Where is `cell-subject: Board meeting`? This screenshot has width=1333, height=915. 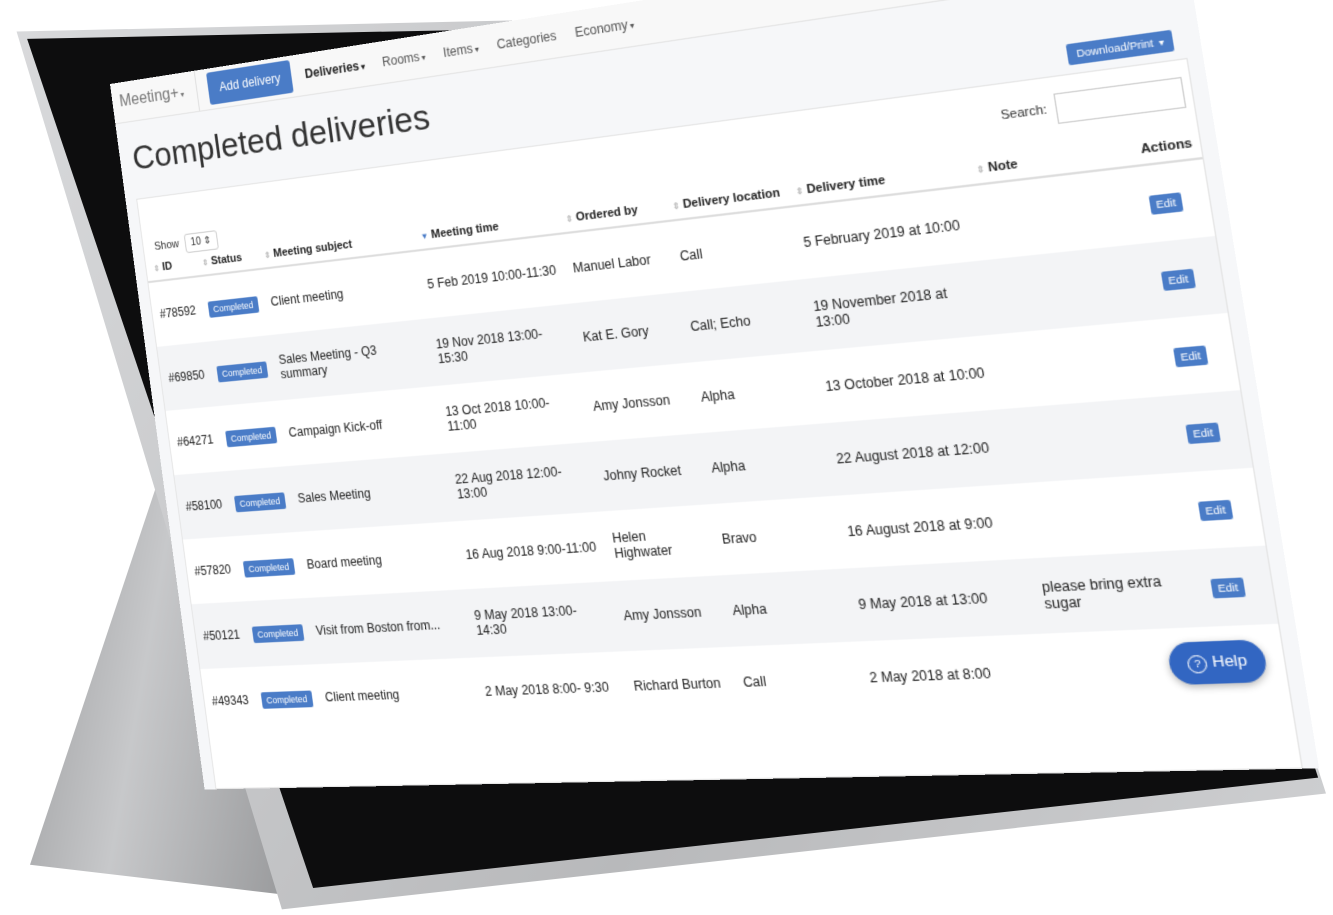
cell-subject: Board meeting is located at coordinates (344, 562).